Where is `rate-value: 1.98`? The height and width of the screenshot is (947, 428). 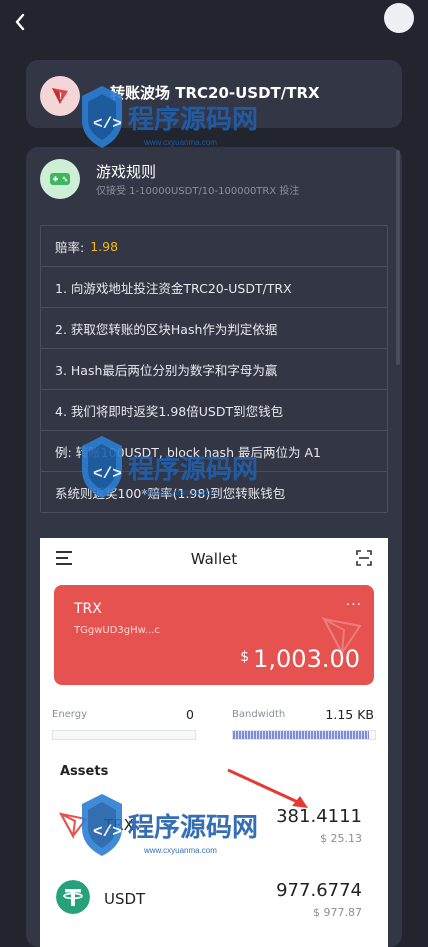
rate-value: 1.98 is located at coordinates (104, 246).